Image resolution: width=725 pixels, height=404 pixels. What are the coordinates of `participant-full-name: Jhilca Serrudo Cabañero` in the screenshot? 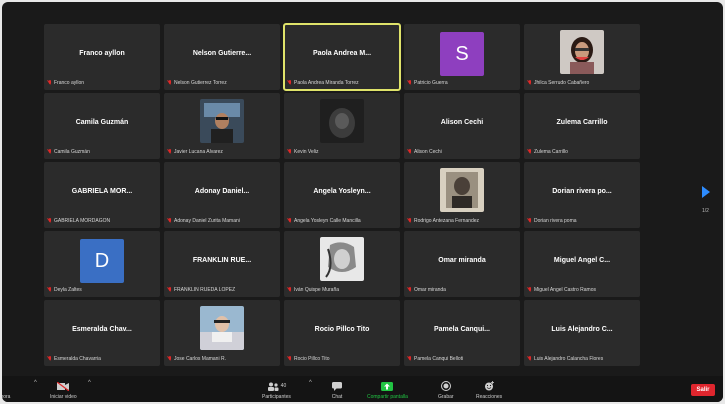 It's located at (562, 83).